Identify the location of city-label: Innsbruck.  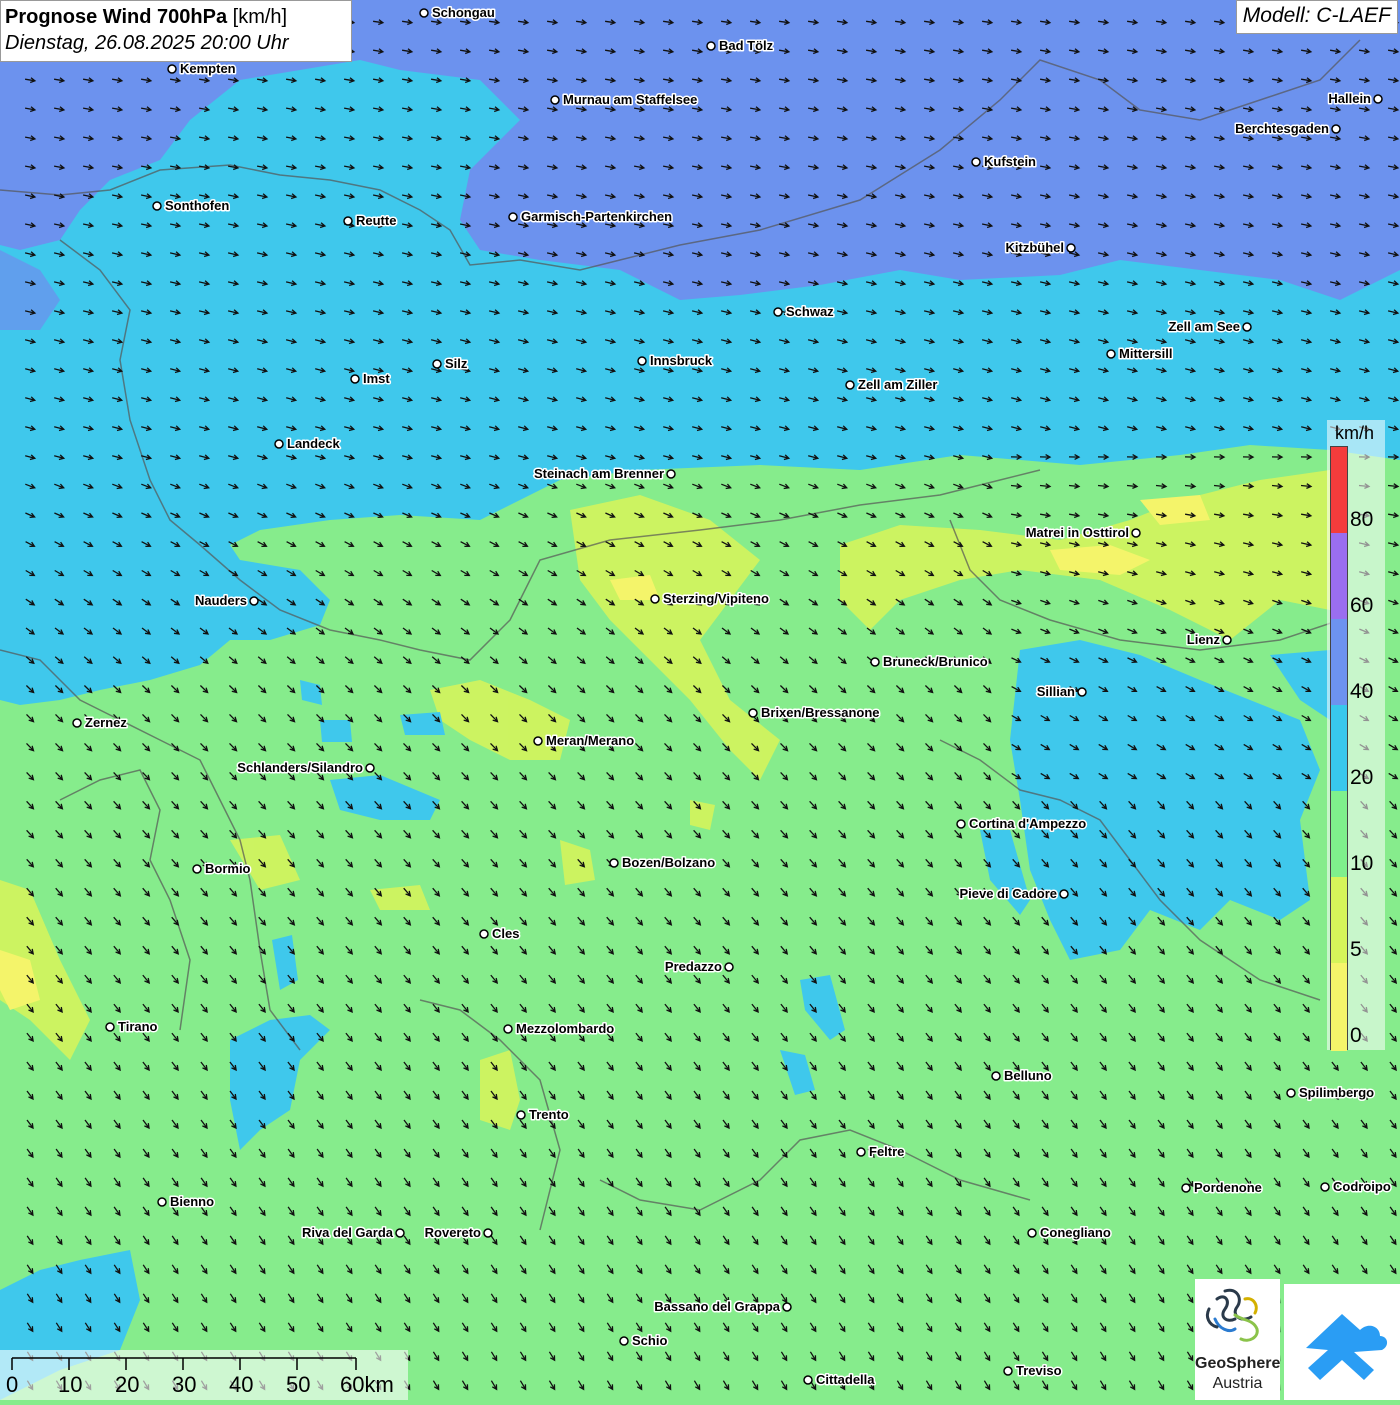
(681, 360).